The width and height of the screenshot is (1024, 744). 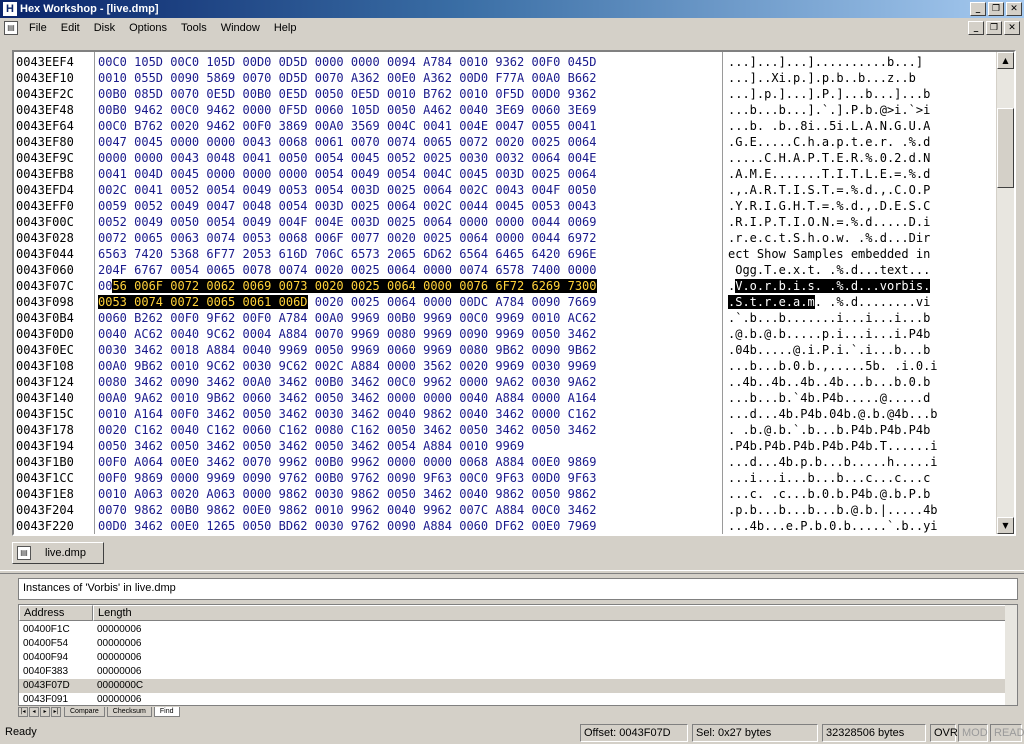 I want to click on hex-bytes-part: 00, so click(x=105, y=286).